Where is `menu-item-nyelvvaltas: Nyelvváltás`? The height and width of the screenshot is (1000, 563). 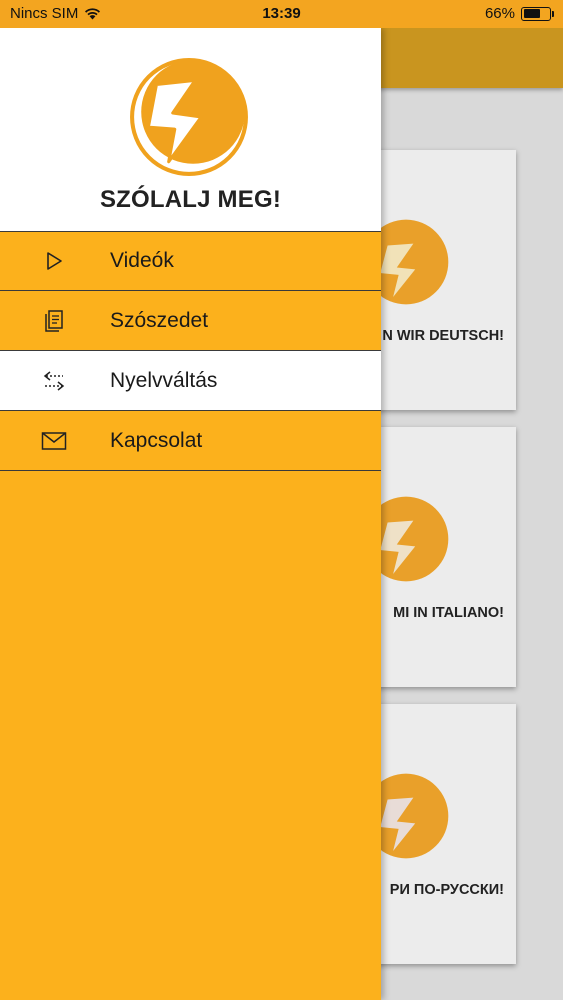 menu-item-nyelvvaltas: Nyelvváltás is located at coordinates (190, 381).